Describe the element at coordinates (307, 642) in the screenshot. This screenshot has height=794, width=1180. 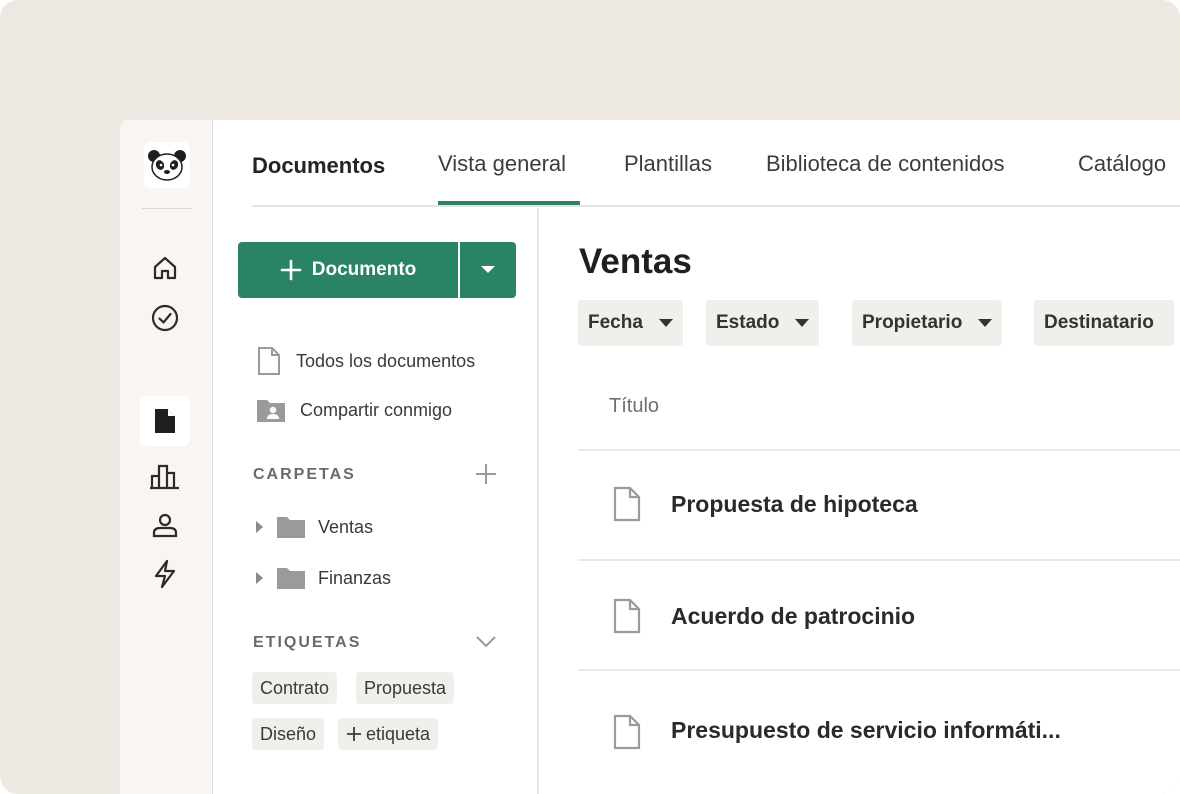
I see `tags-heading: ETIQUETAS` at that location.